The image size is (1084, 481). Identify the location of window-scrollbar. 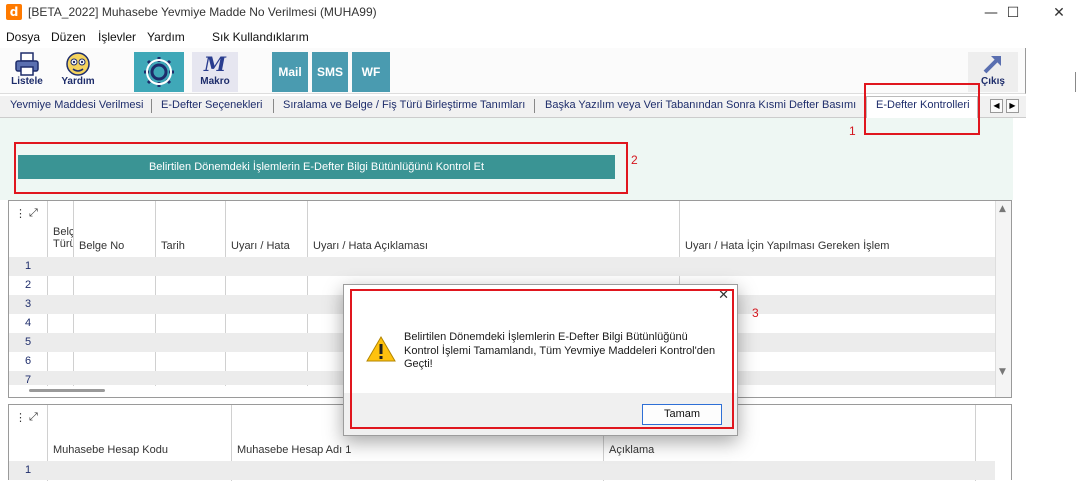
(1075, 264).